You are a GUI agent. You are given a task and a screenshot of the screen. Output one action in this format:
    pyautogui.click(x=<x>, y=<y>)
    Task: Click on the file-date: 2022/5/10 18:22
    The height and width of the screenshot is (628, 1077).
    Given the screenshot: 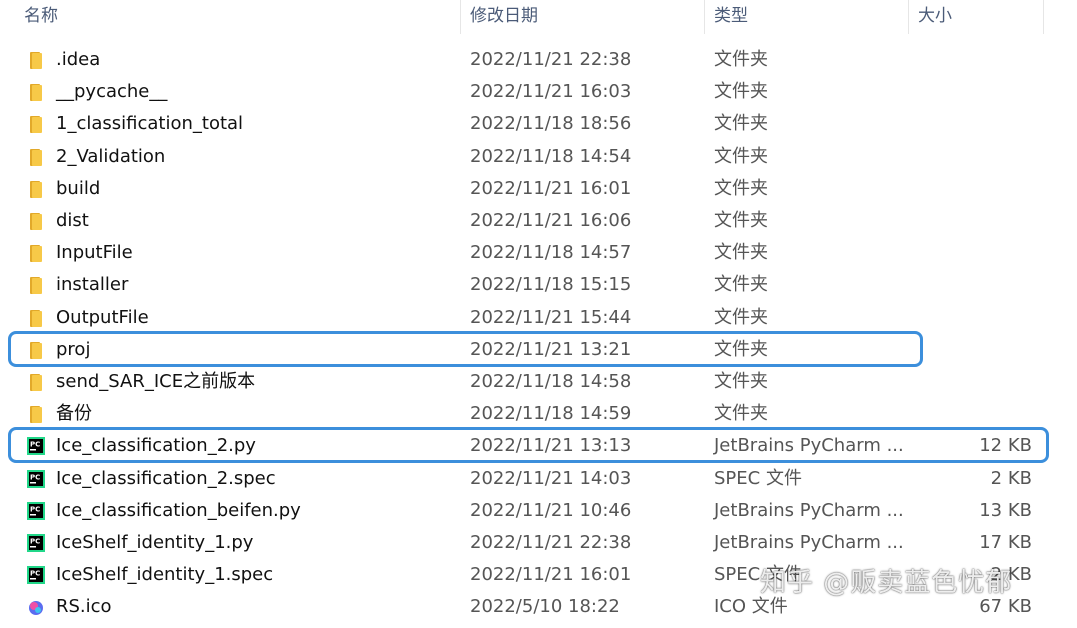 What is the action you would take?
    pyautogui.click(x=545, y=607)
    